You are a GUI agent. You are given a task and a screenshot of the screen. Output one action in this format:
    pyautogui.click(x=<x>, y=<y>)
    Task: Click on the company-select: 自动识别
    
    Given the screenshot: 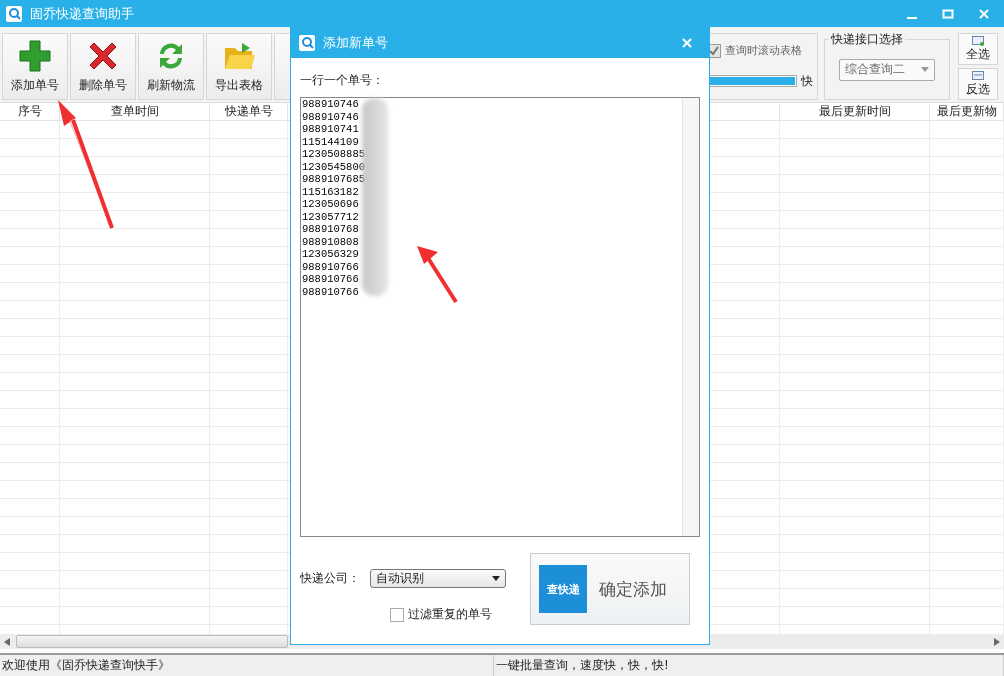 What is the action you would take?
    pyautogui.click(x=438, y=578)
    